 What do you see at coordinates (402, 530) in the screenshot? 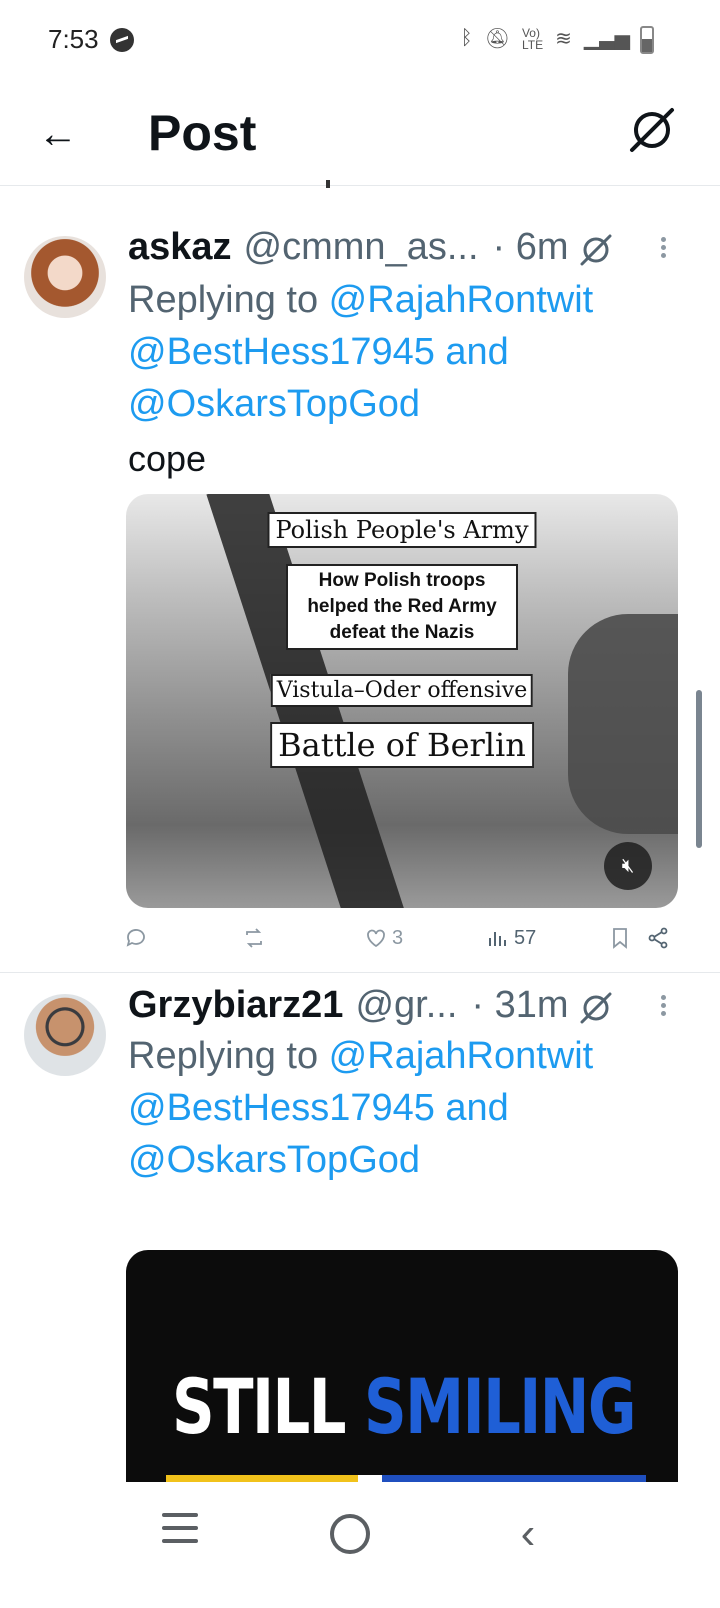
I see `video-caption: Polish People's Army` at bounding box center [402, 530].